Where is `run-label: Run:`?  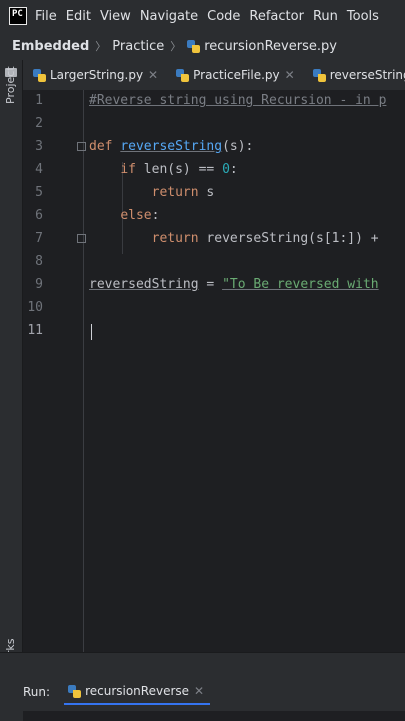
run-label: Run: is located at coordinates (37, 692).